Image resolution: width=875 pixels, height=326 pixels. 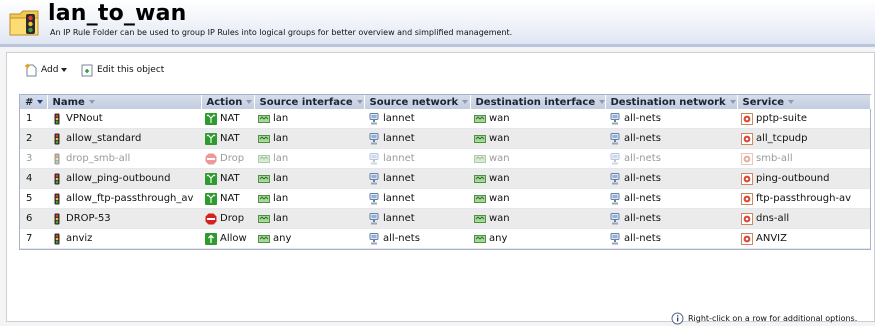 What do you see at coordinates (34, 102) in the screenshot?
I see `column-header-number: #` at bounding box center [34, 102].